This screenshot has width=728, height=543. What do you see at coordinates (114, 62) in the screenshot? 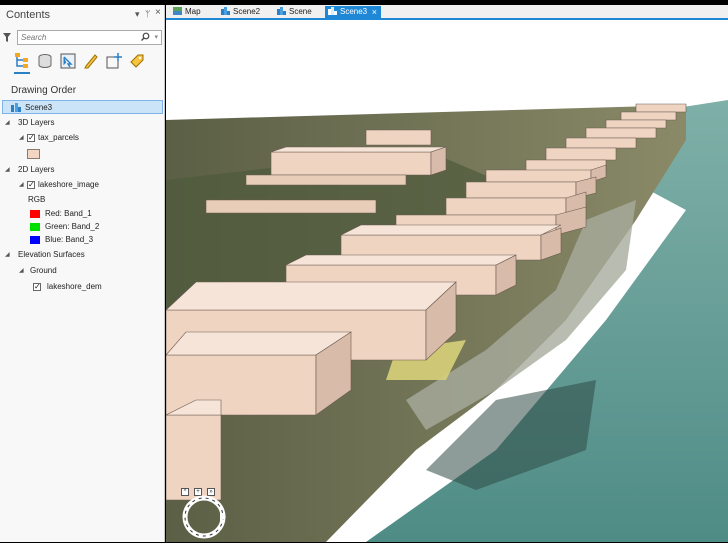
I see `list-by-snapping-icon` at bounding box center [114, 62].